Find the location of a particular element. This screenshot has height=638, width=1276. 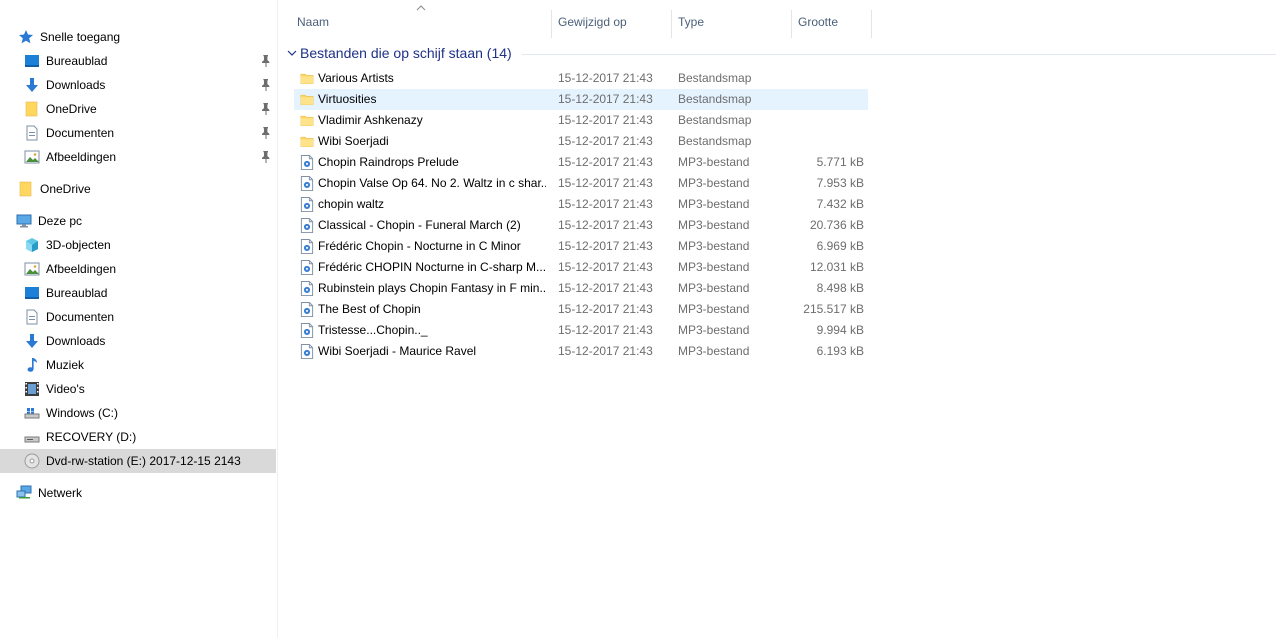

nav-network: Netwerk is located at coordinates (138, 493).